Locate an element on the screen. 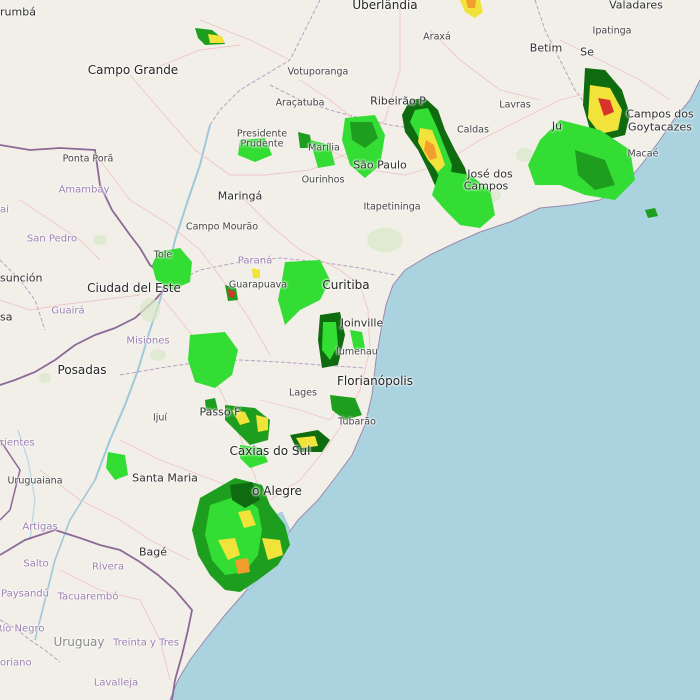  label-rivera: Rivera is located at coordinates (108, 567).